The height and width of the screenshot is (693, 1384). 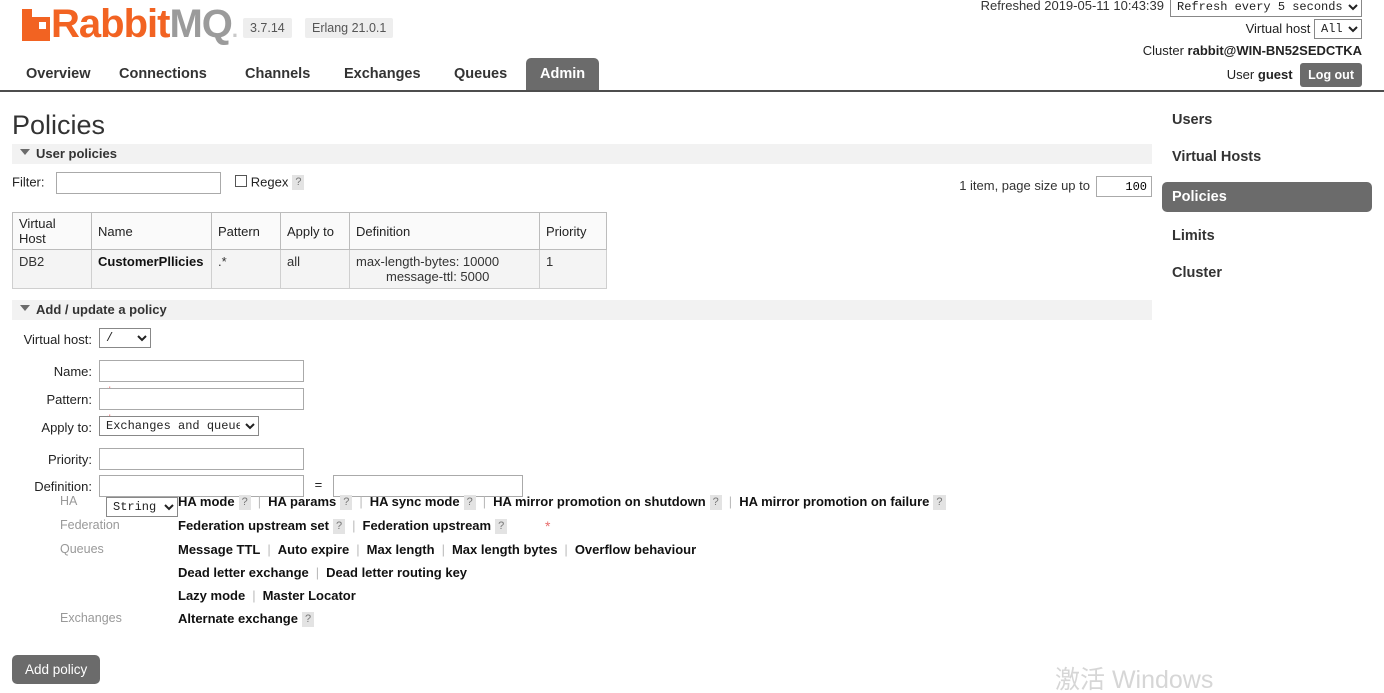 I want to click on option-message-ttl: Message TTL, so click(x=219, y=549).